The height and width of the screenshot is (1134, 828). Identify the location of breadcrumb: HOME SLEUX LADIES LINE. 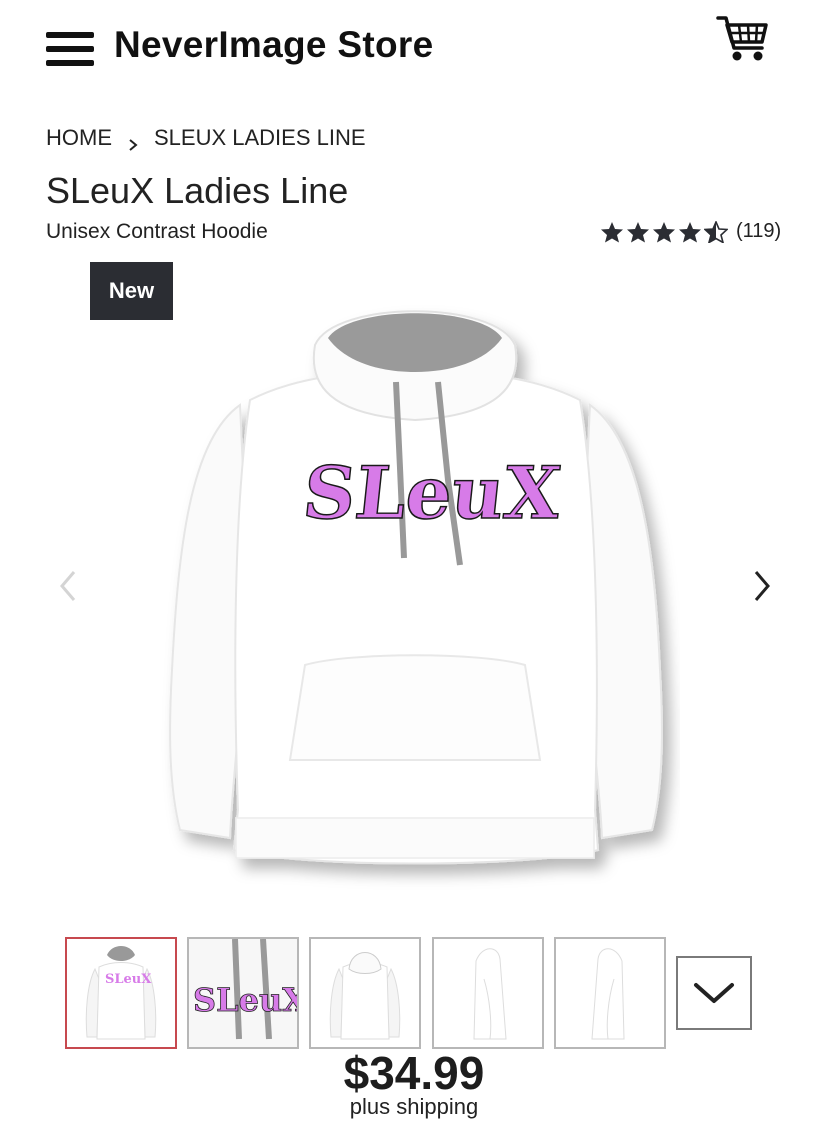
(206, 138).